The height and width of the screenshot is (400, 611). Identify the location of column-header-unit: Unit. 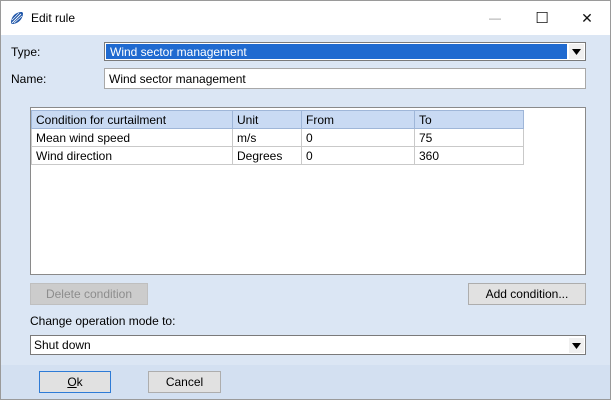
(267, 119).